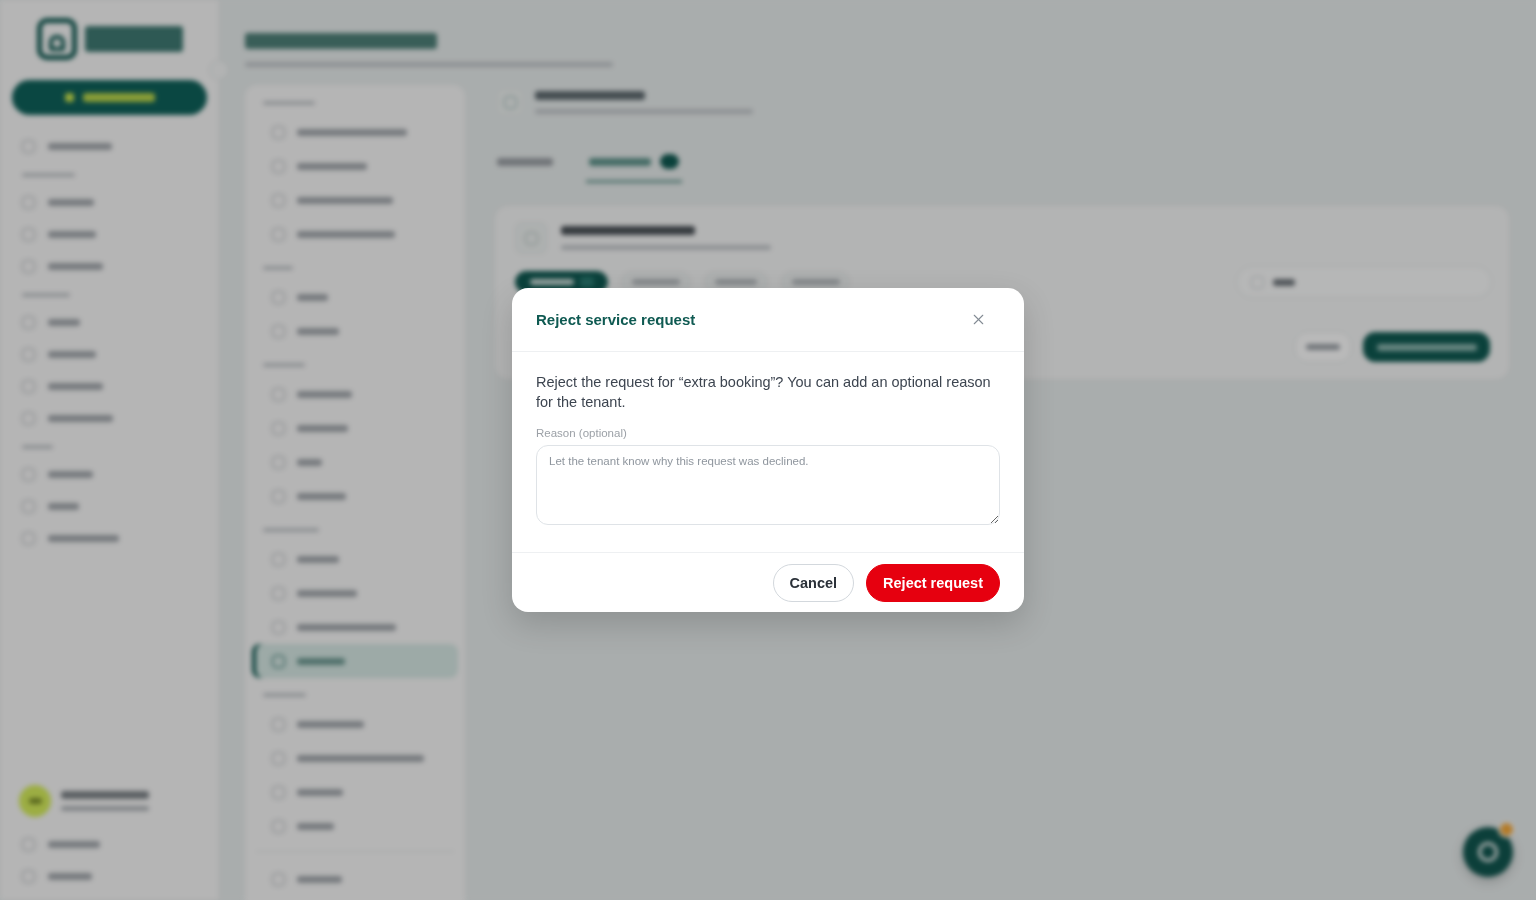  What do you see at coordinates (616, 319) in the screenshot?
I see `dialog-title: Reject service request` at bounding box center [616, 319].